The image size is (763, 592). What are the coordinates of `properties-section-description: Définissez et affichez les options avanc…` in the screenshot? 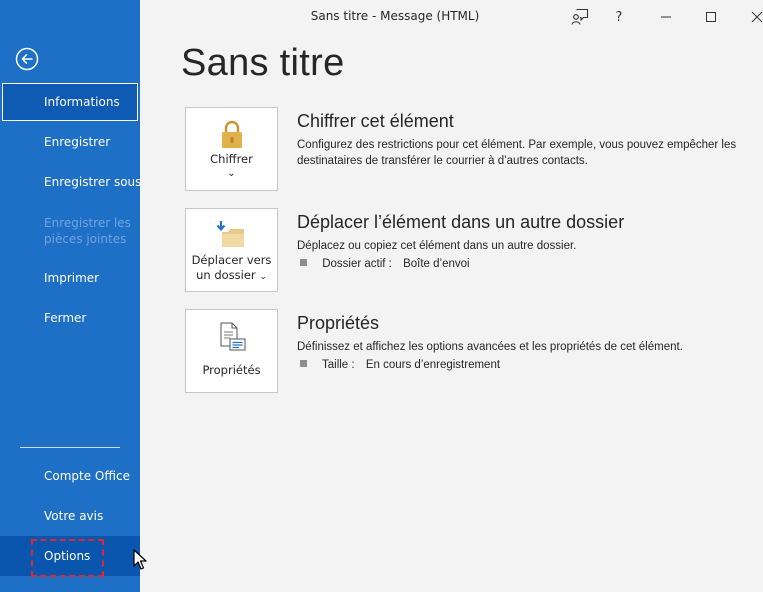 It's located at (490, 347).